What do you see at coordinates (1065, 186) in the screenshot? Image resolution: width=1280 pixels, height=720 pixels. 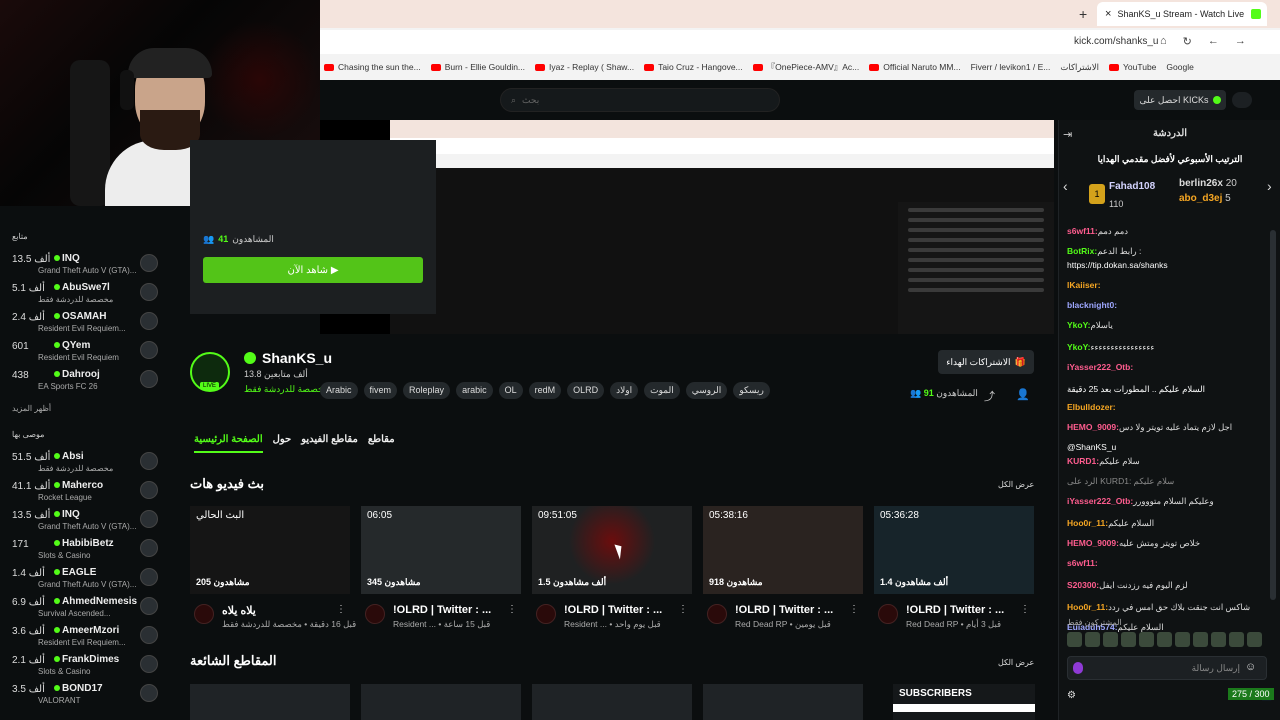 I see `chevron-left-icon: ‹` at bounding box center [1065, 186].